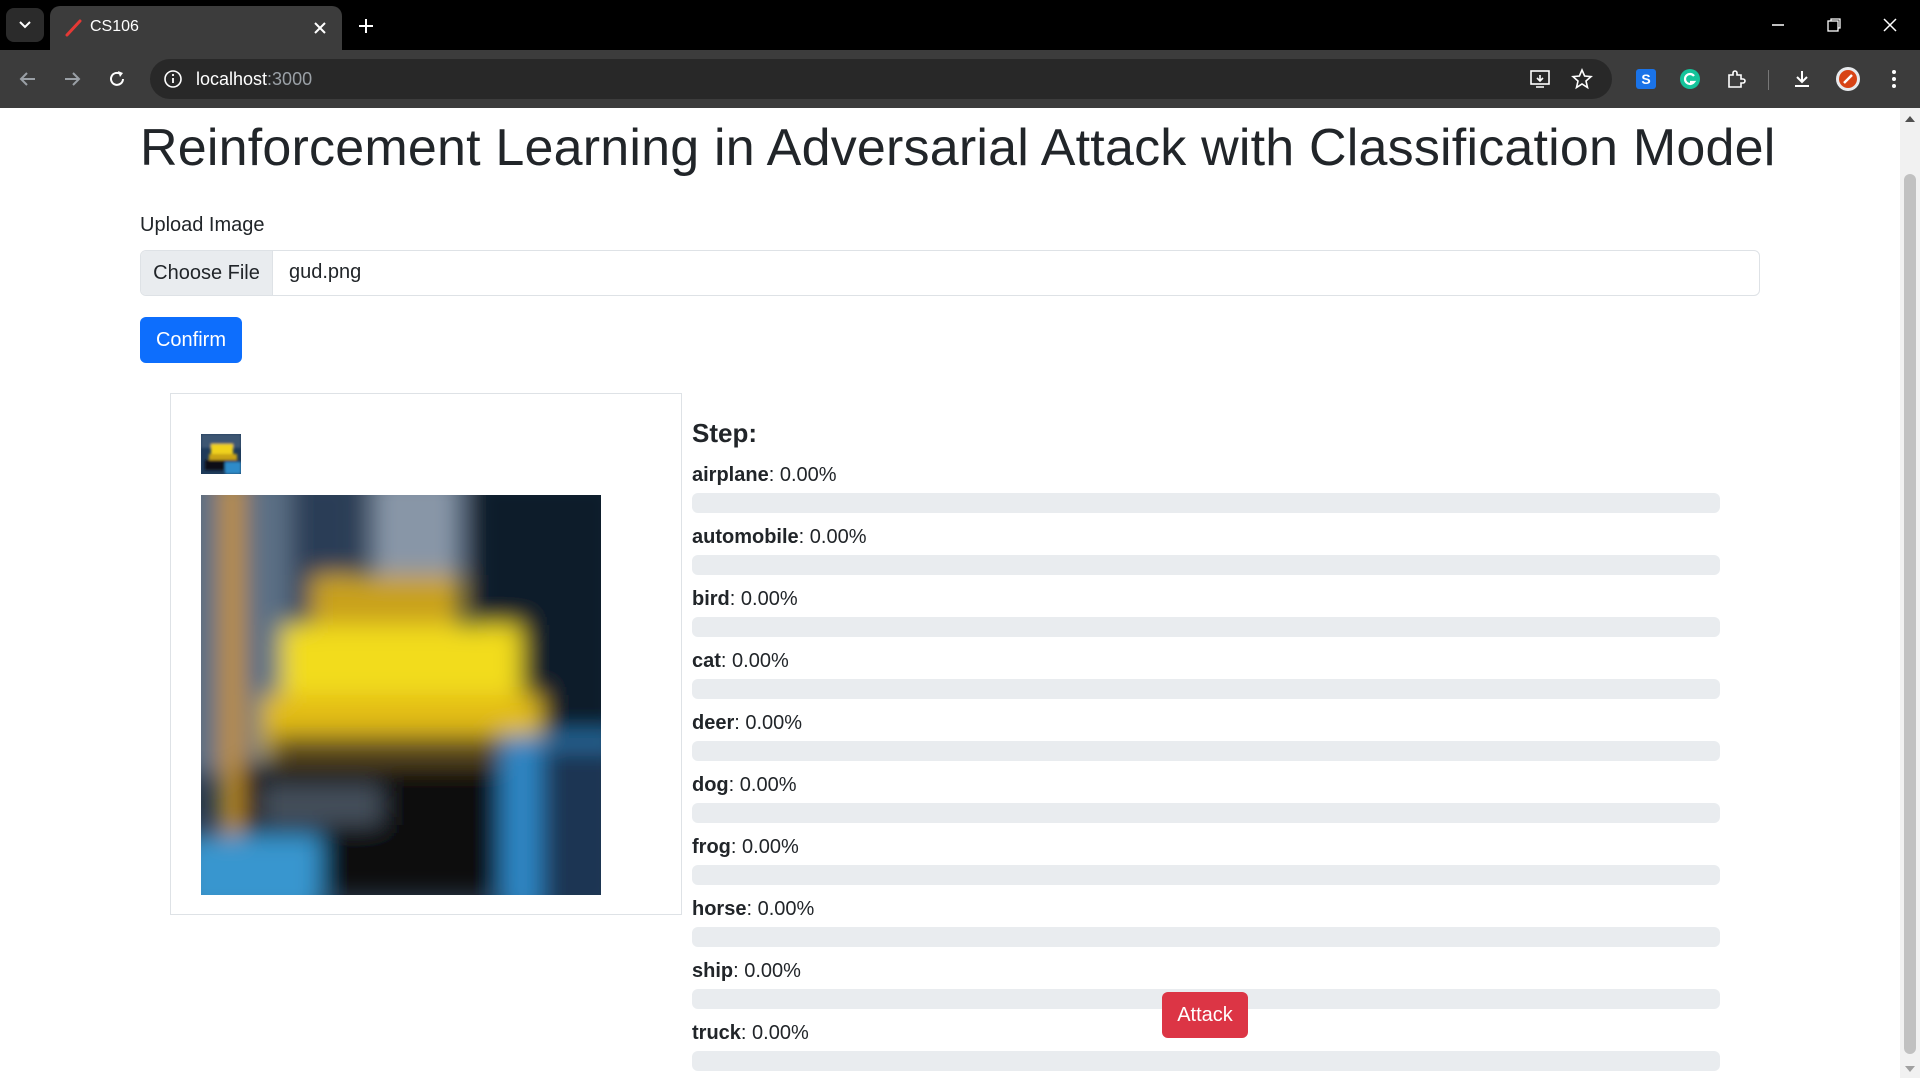 Image resolution: width=1920 pixels, height=1080 pixels. I want to click on uploaded-image, so click(401, 695).